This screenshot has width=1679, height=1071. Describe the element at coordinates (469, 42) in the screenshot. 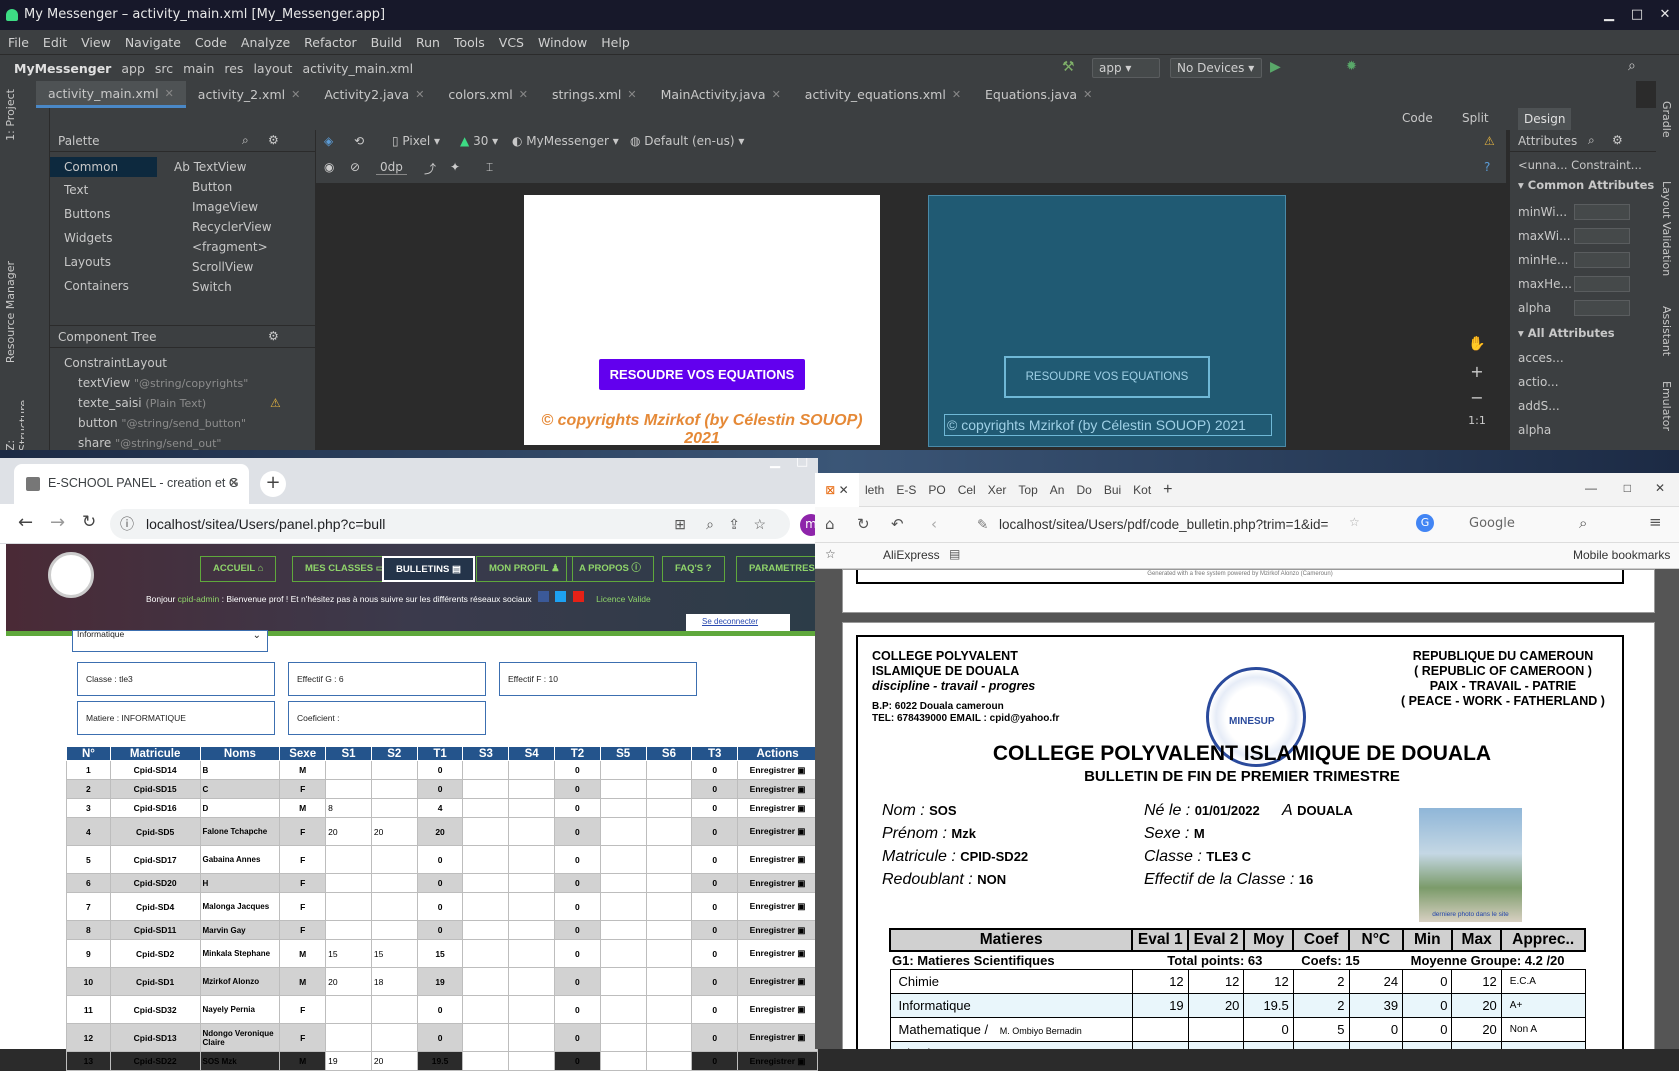

I see `menu-tools: Tools` at that location.